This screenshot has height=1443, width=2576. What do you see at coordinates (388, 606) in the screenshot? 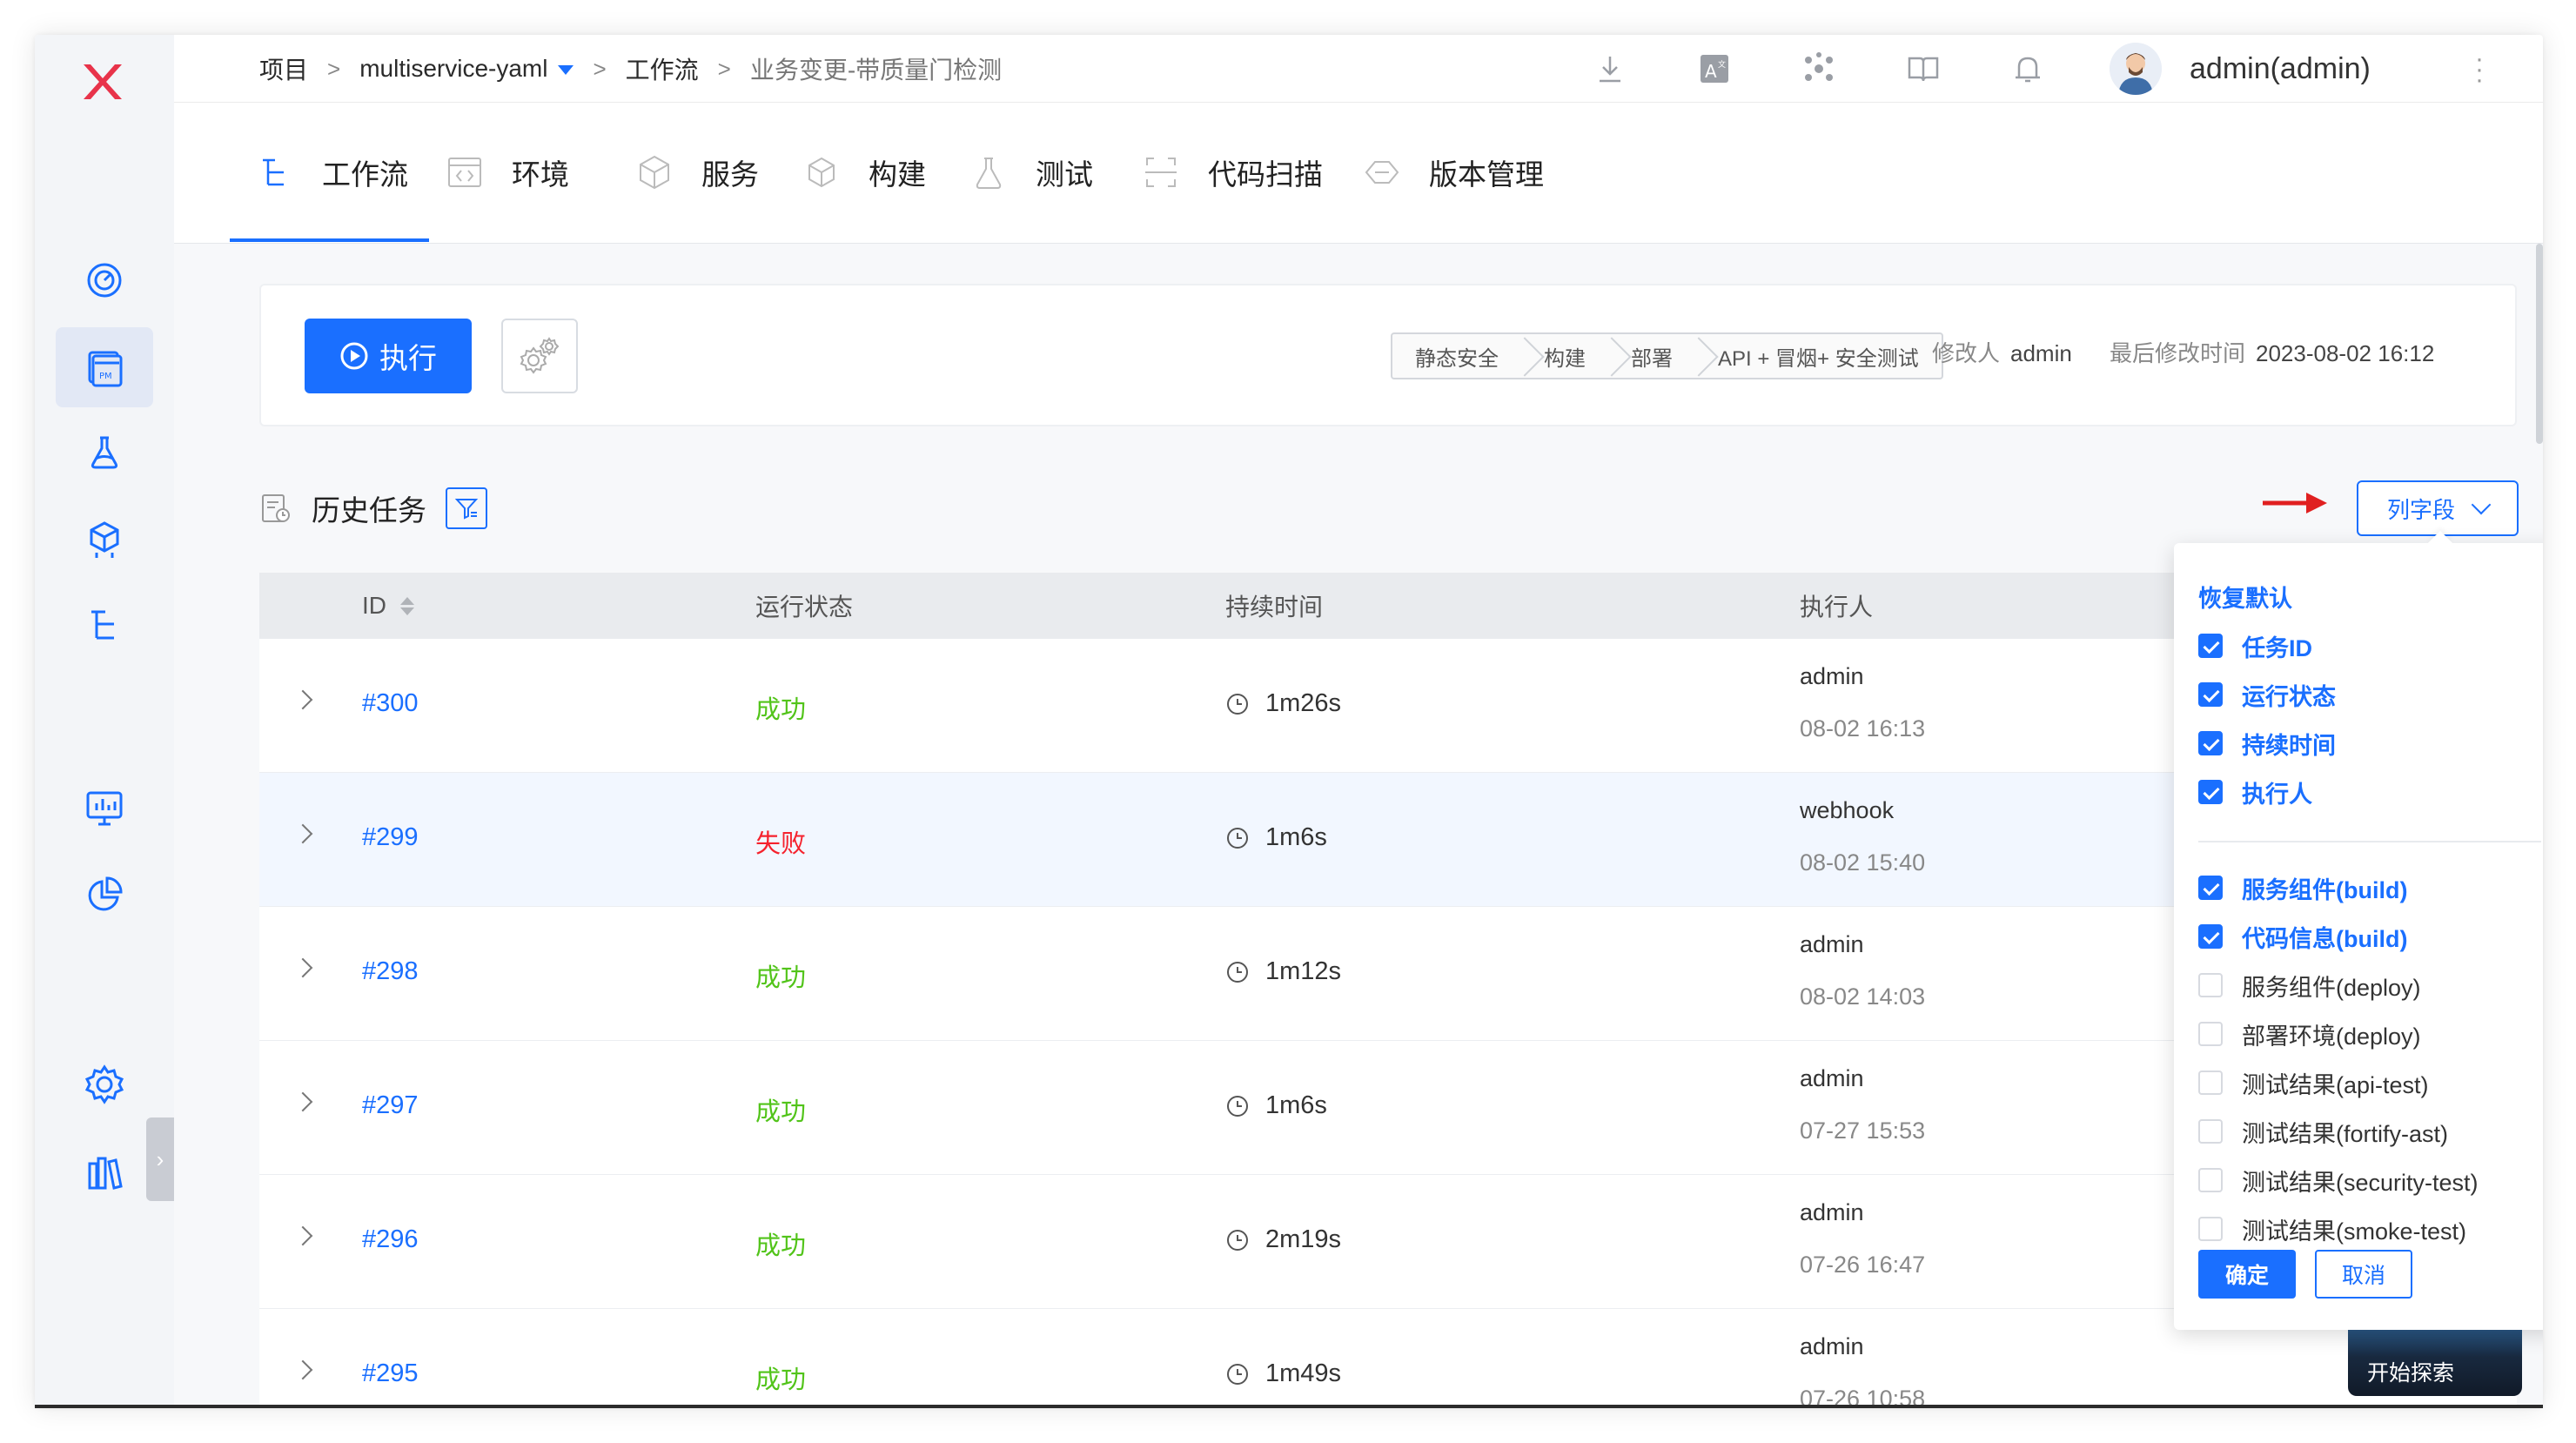
I see `header-id: ID` at bounding box center [388, 606].